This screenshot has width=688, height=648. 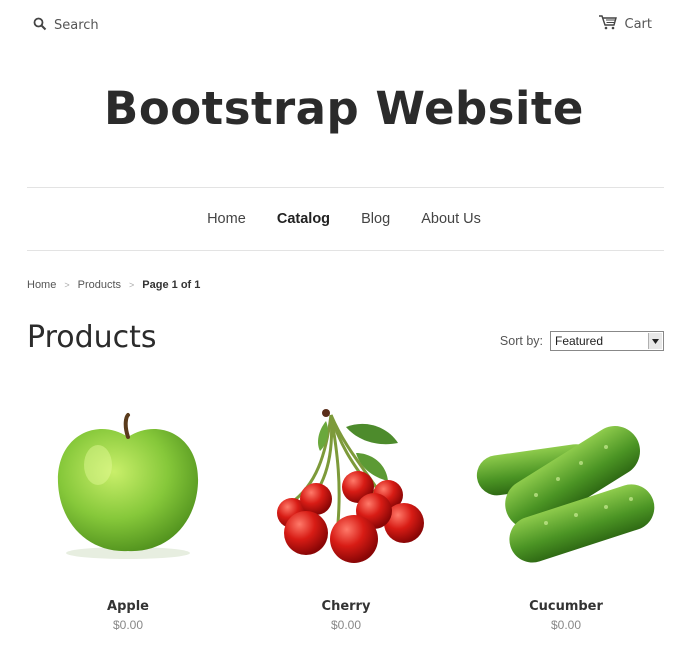 What do you see at coordinates (375, 219) in the screenshot?
I see `nav-item-blog: Blog` at bounding box center [375, 219].